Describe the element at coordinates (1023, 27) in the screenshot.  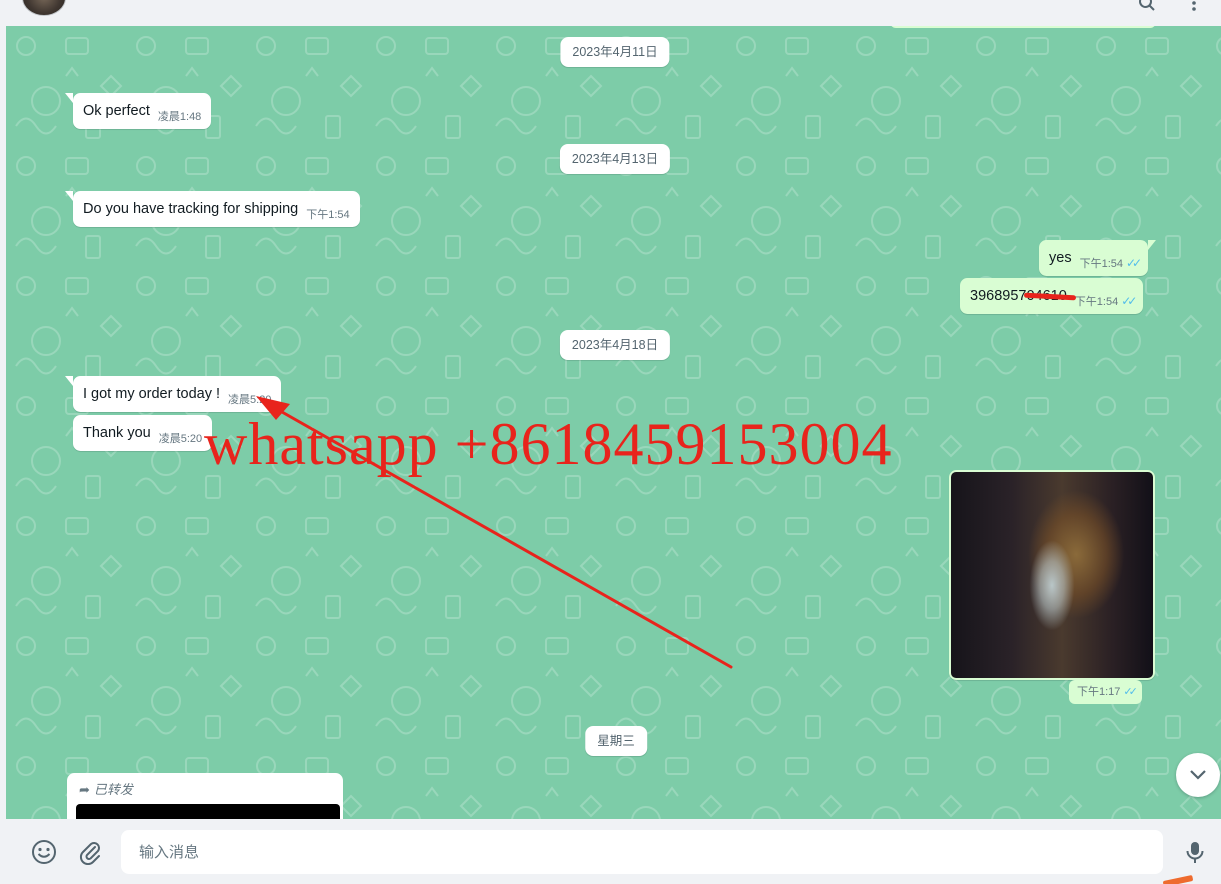
I see `previous-media-bubble` at that location.